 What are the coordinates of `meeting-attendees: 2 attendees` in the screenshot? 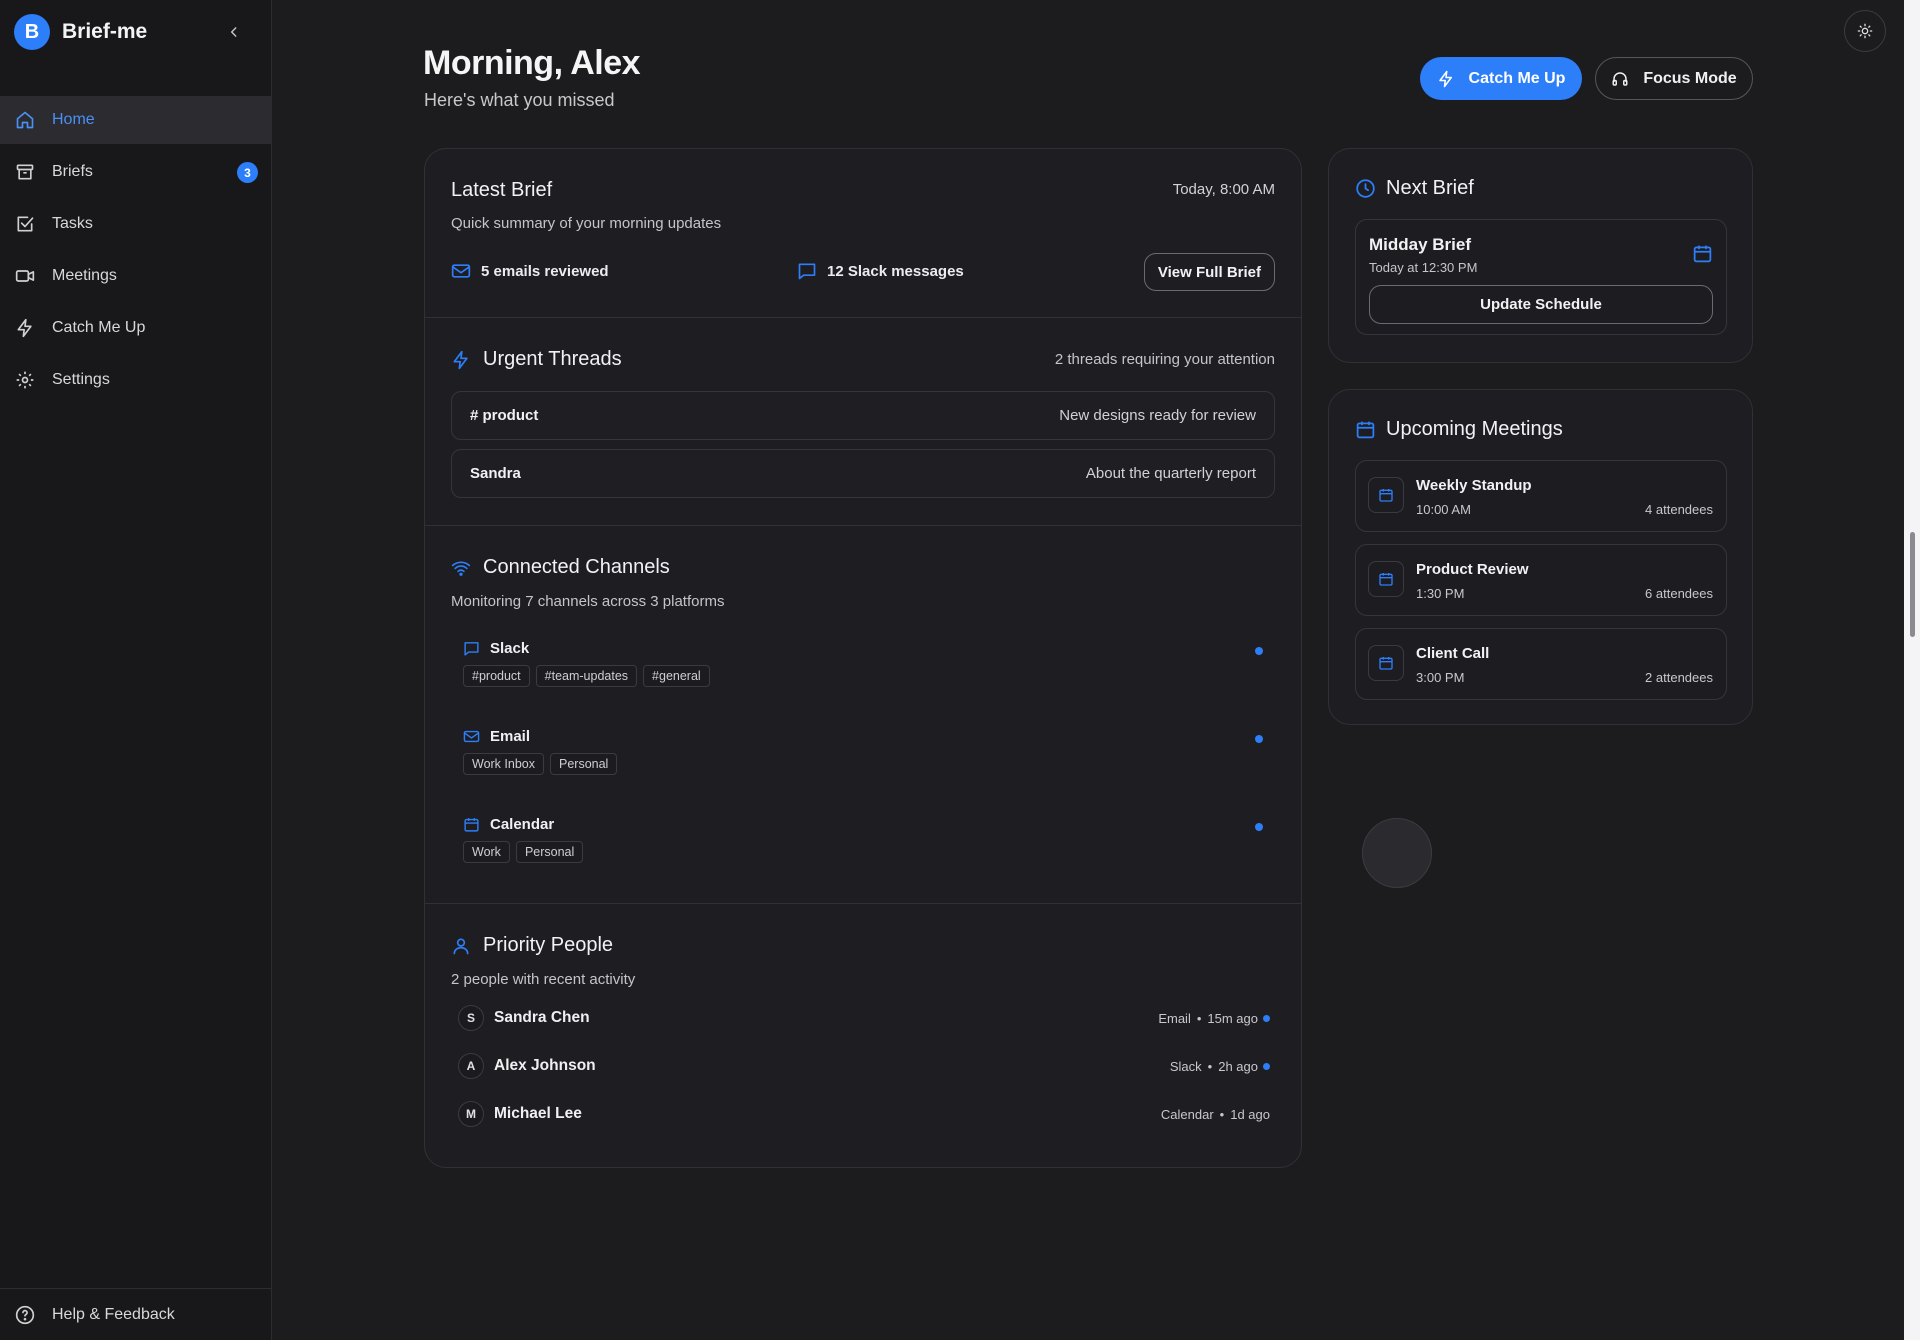 It's located at (1679, 677).